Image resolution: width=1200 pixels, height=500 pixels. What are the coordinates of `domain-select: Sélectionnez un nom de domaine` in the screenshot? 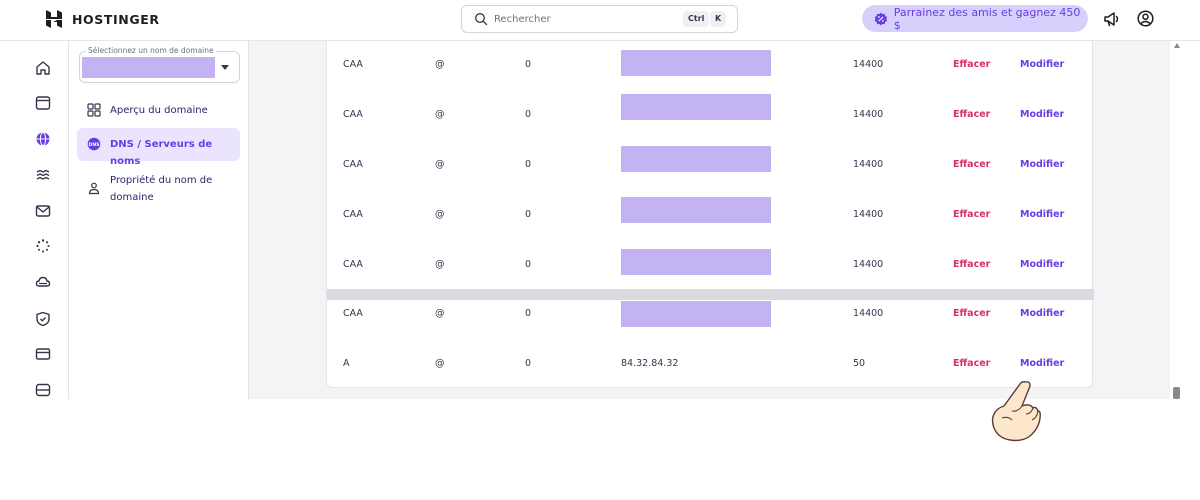 It's located at (159, 64).